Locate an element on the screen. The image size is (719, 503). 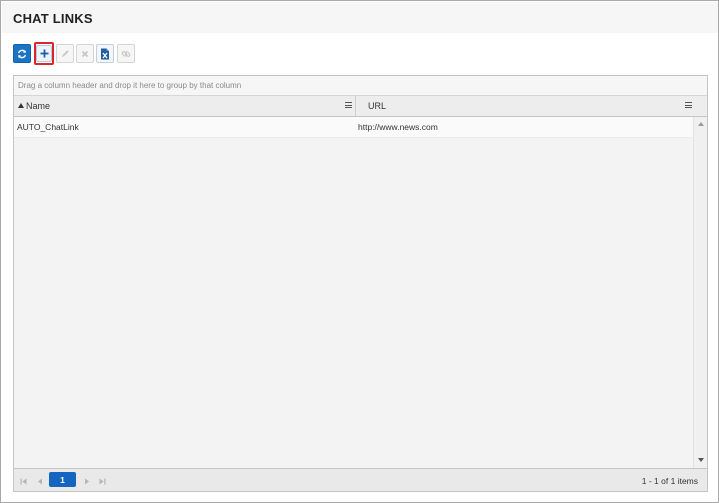
pager-info: 1 - 1 of 1 items is located at coordinates (669, 481).